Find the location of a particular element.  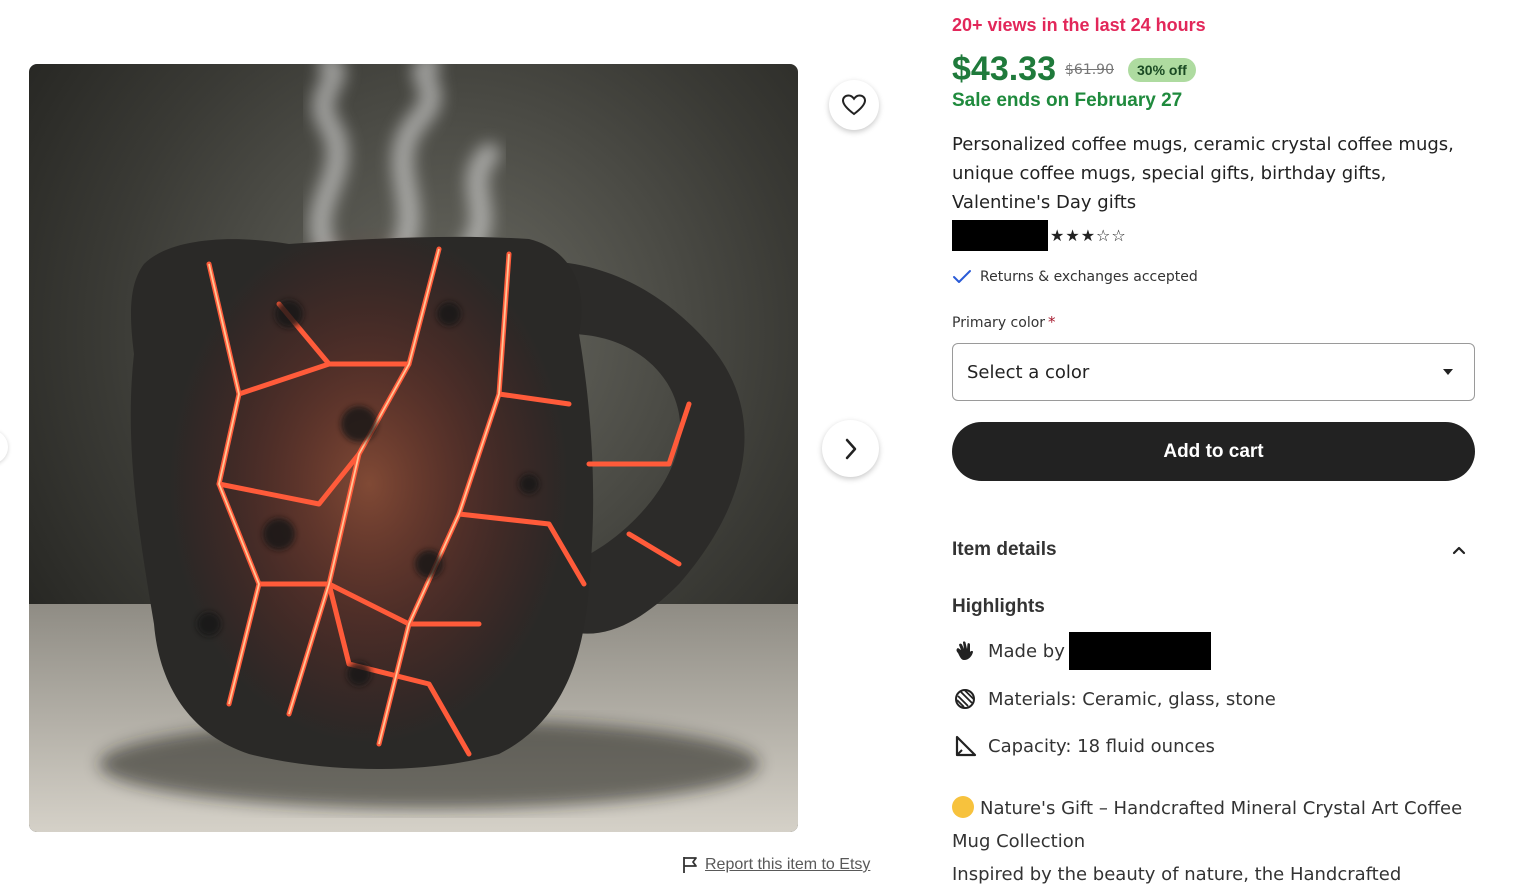

chevron-right-icon is located at coordinates (850, 448).